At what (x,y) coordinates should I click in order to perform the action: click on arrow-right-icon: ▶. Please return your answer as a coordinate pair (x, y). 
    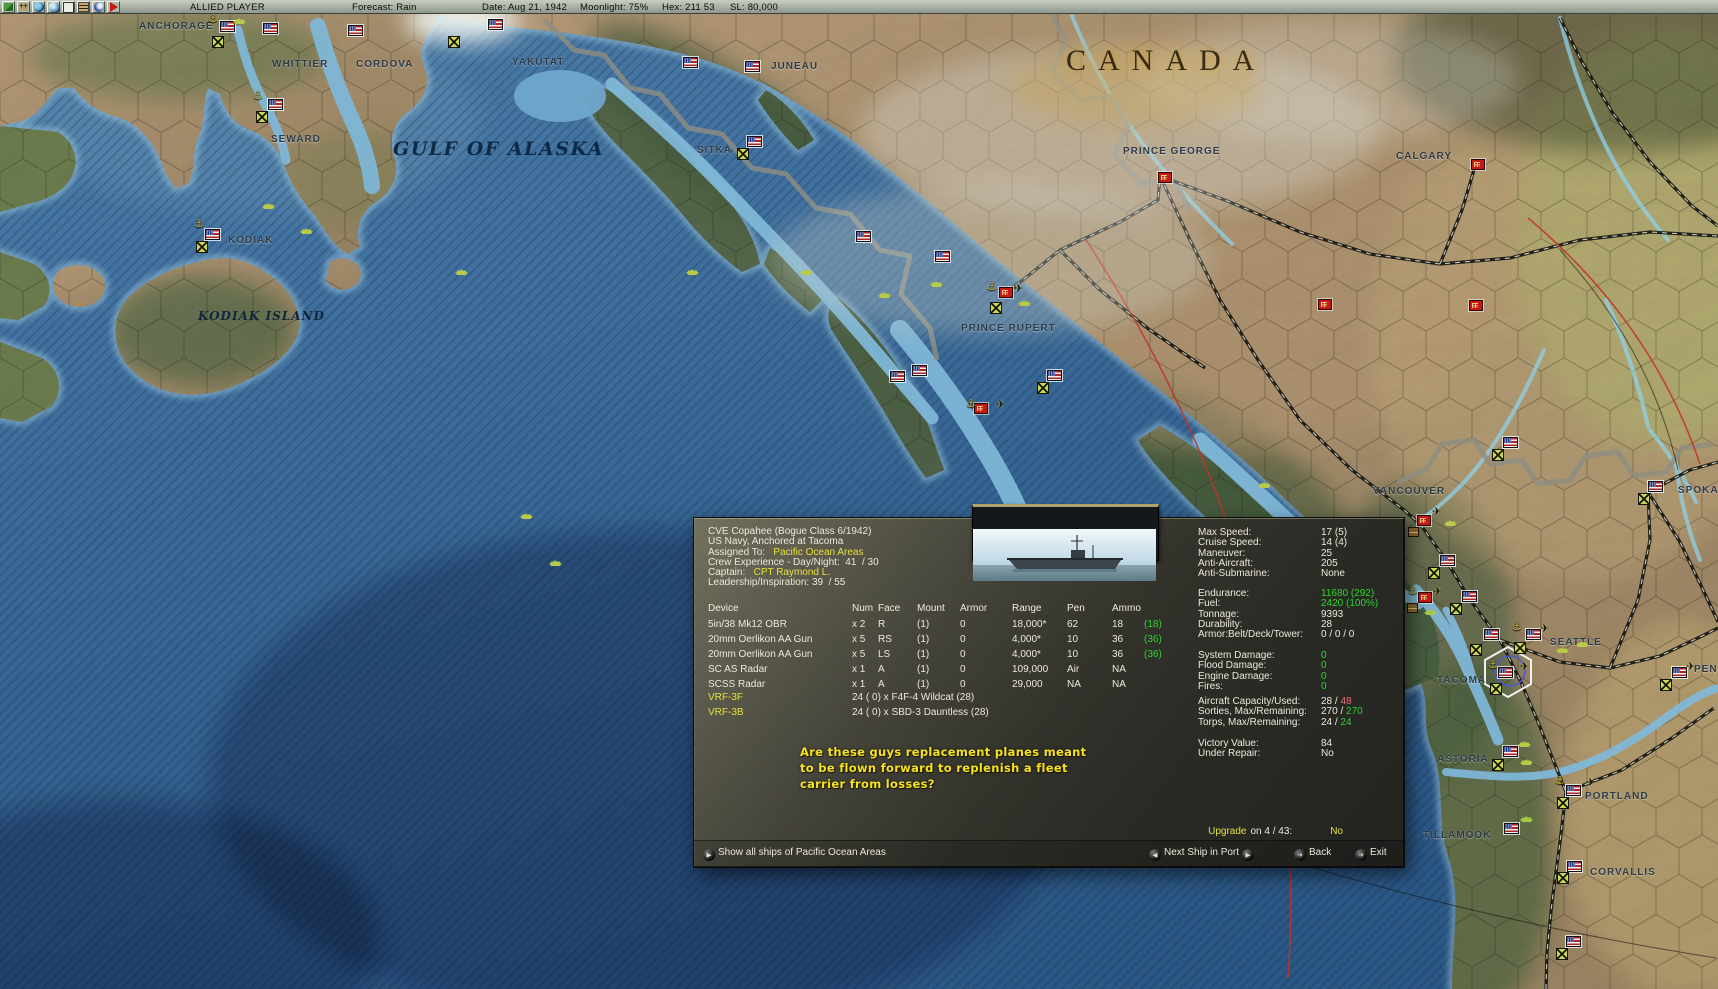
    Looking at the image, I should click on (1248, 855).